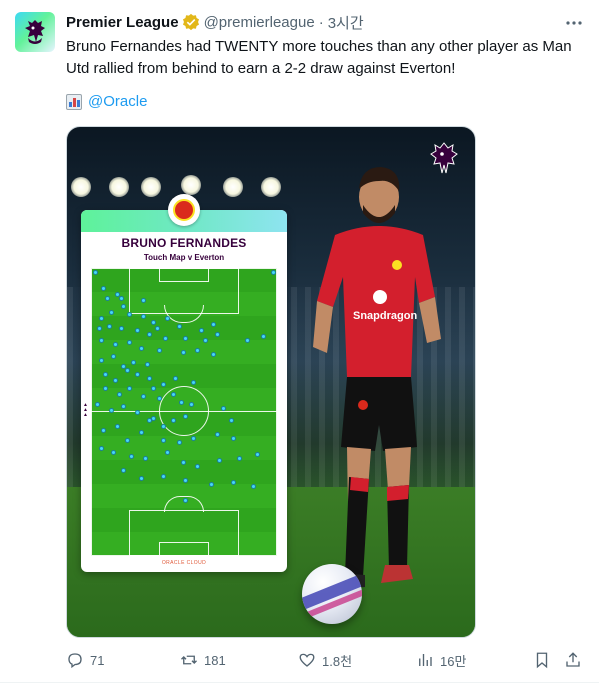 Image resolution: width=599 pixels, height=683 pixels. What do you see at coordinates (122, 22) in the screenshot?
I see `account-name: Premier League` at bounding box center [122, 22].